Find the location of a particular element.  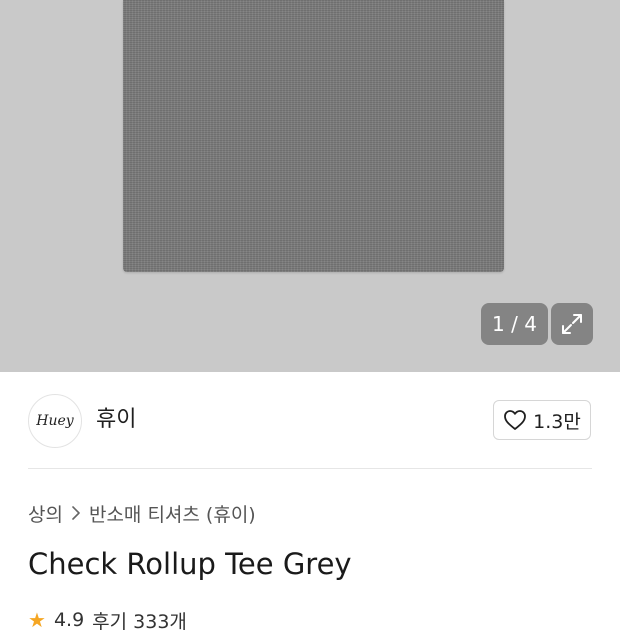

image-counter: 1 / 4 is located at coordinates (514, 324).